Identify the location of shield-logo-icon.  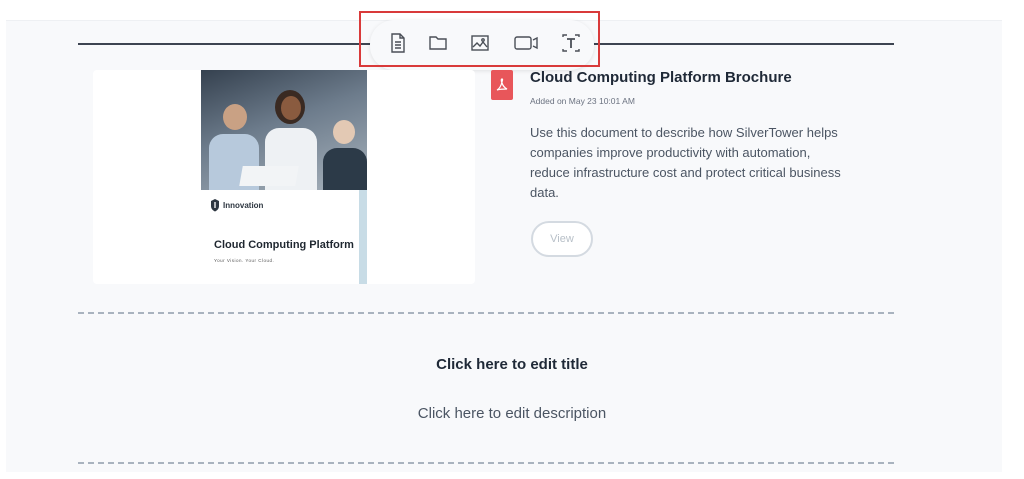
(215, 205).